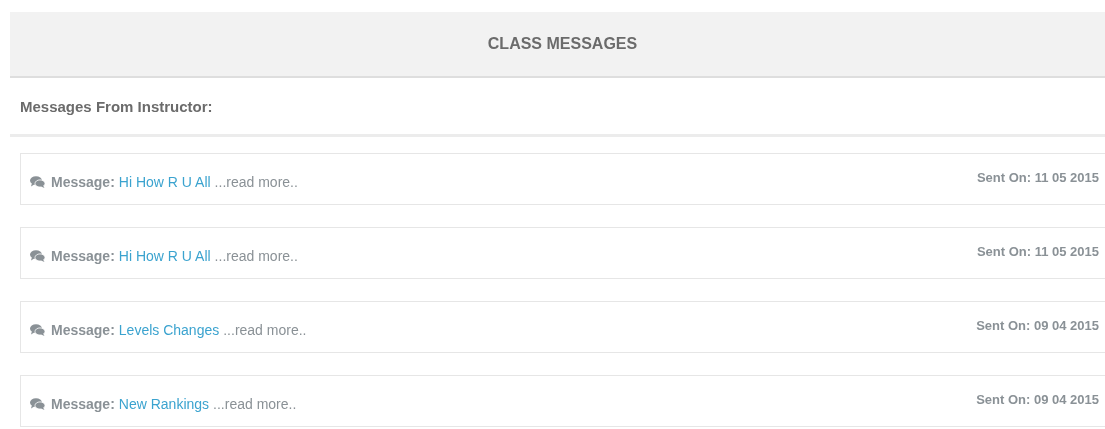 Image resolution: width=1105 pixels, height=429 pixels. Describe the element at coordinates (164, 404) in the screenshot. I see `message-link: New Rankings` at that location.